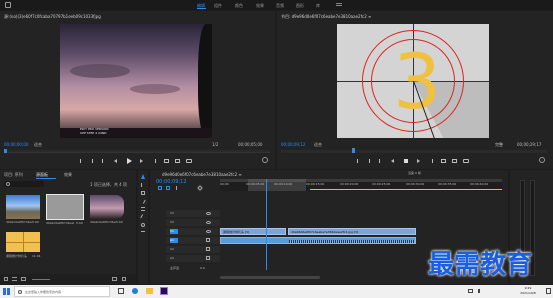  I want to click on project-footer, so click(68, 279).